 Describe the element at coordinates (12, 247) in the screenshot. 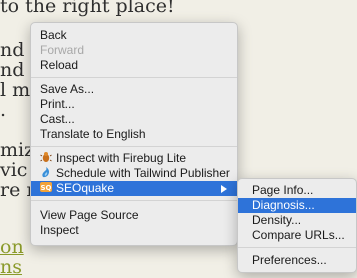

I see `bg-link-fragment: on` at that location.